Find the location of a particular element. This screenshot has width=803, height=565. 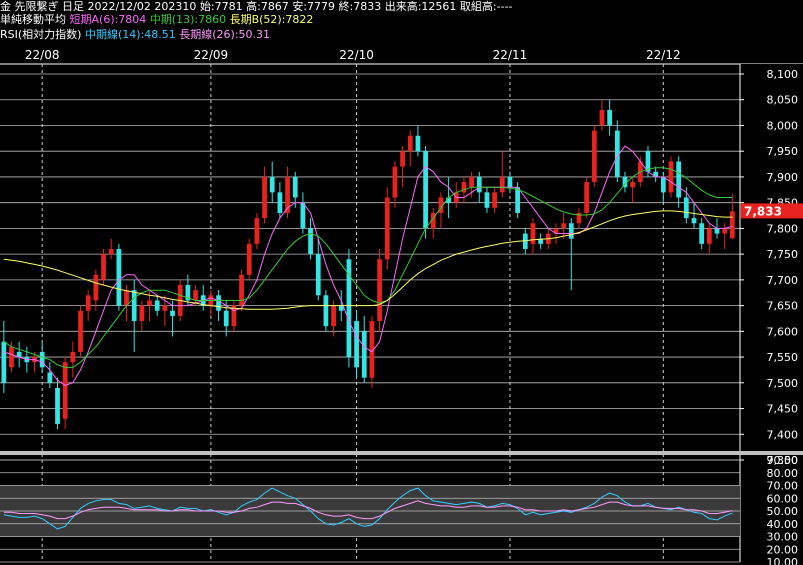

price-tick-label: 8,050 is located at coordinates (783, 100).